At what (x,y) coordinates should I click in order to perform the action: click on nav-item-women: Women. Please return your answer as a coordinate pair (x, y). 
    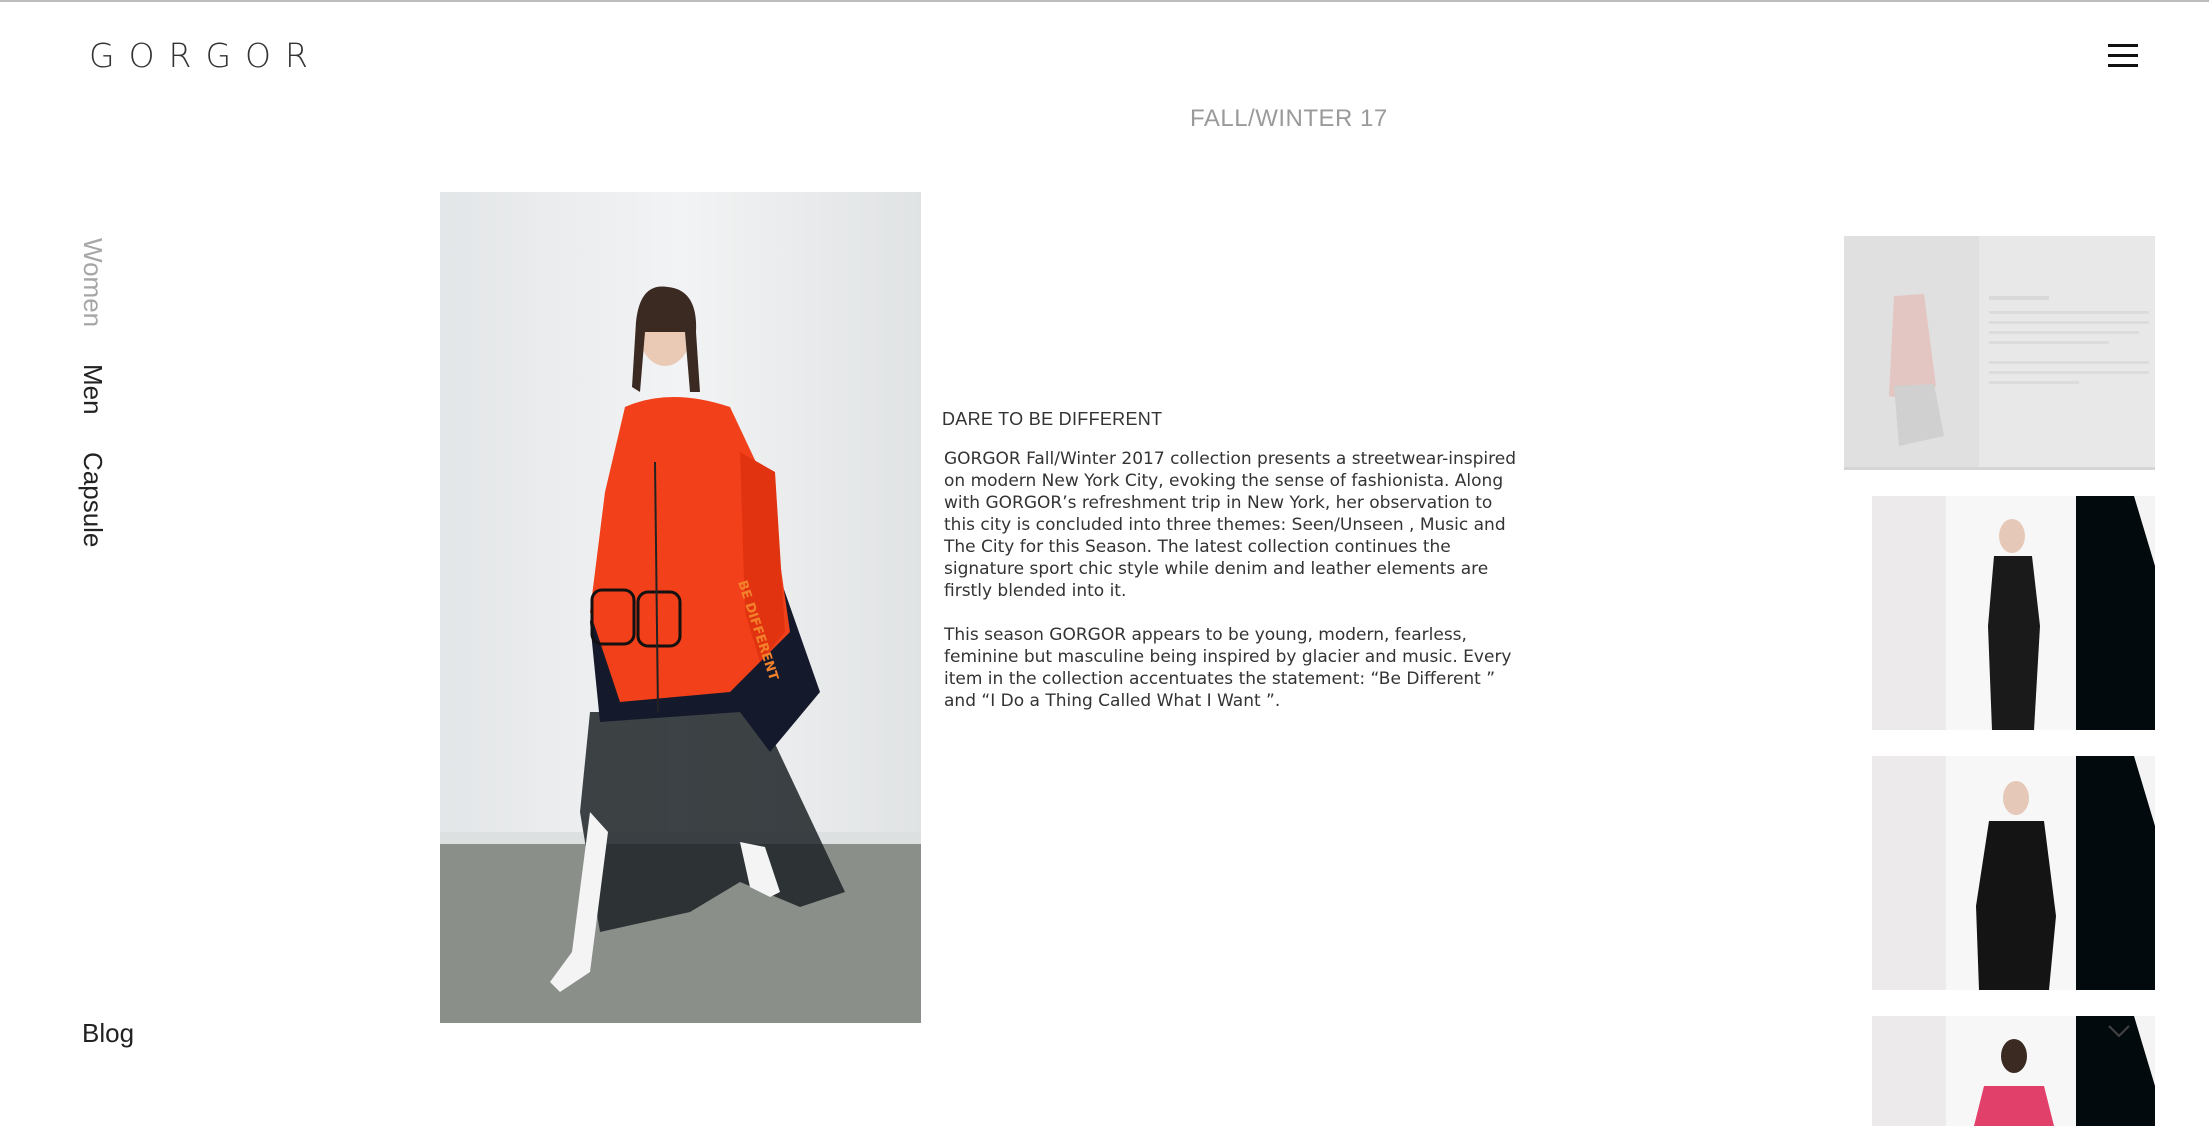
    Looking at the image, I should click on (92, 282).